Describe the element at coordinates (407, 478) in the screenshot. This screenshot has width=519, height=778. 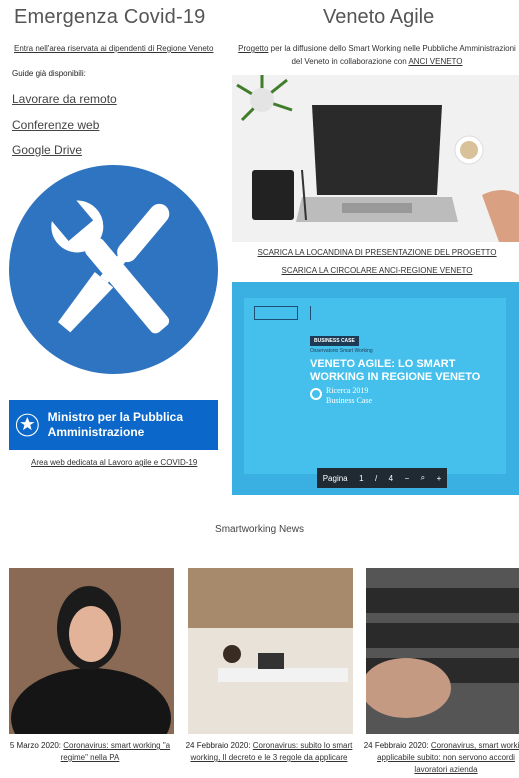
I see `zoom-out-icon: −` at that location.